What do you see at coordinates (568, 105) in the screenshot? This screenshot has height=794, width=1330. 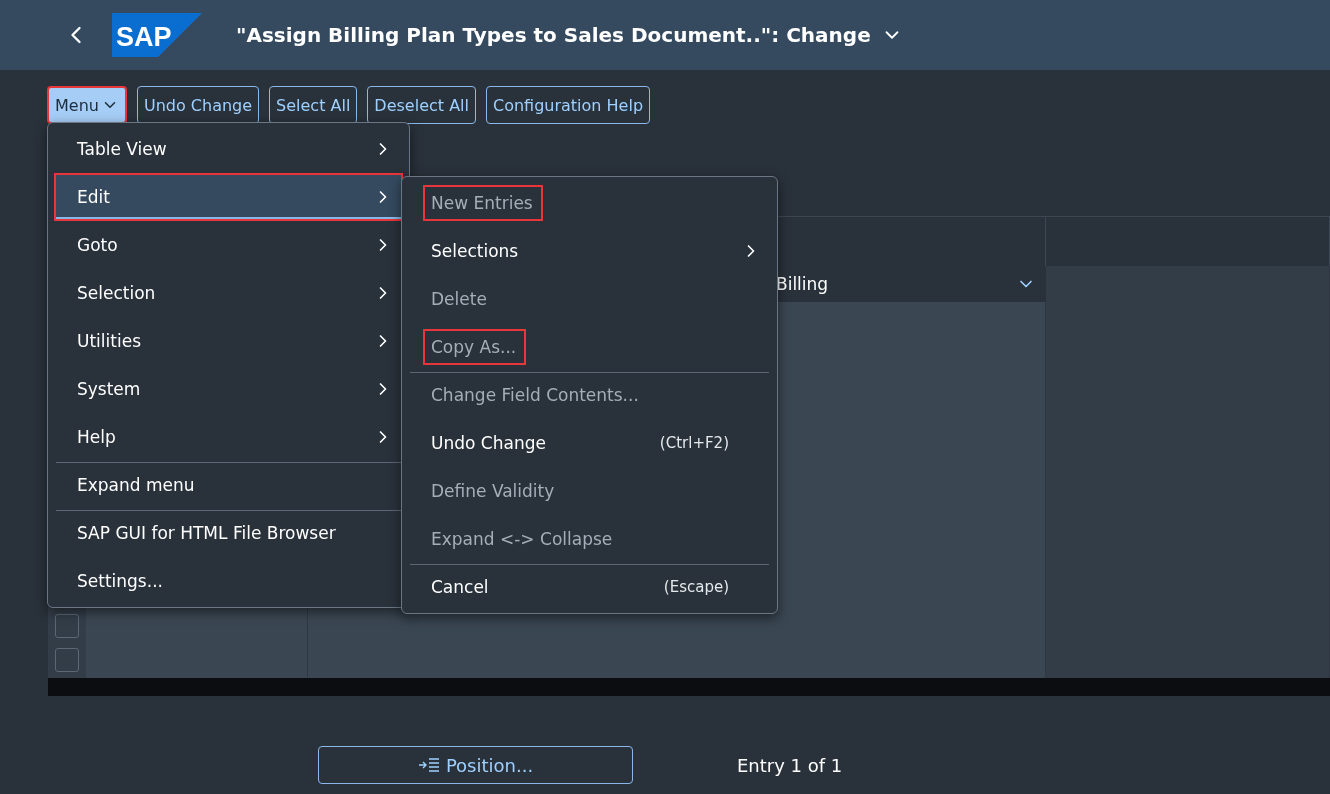 I see `toolbar-button: Configuration Help` at bounding box center [568, 105].